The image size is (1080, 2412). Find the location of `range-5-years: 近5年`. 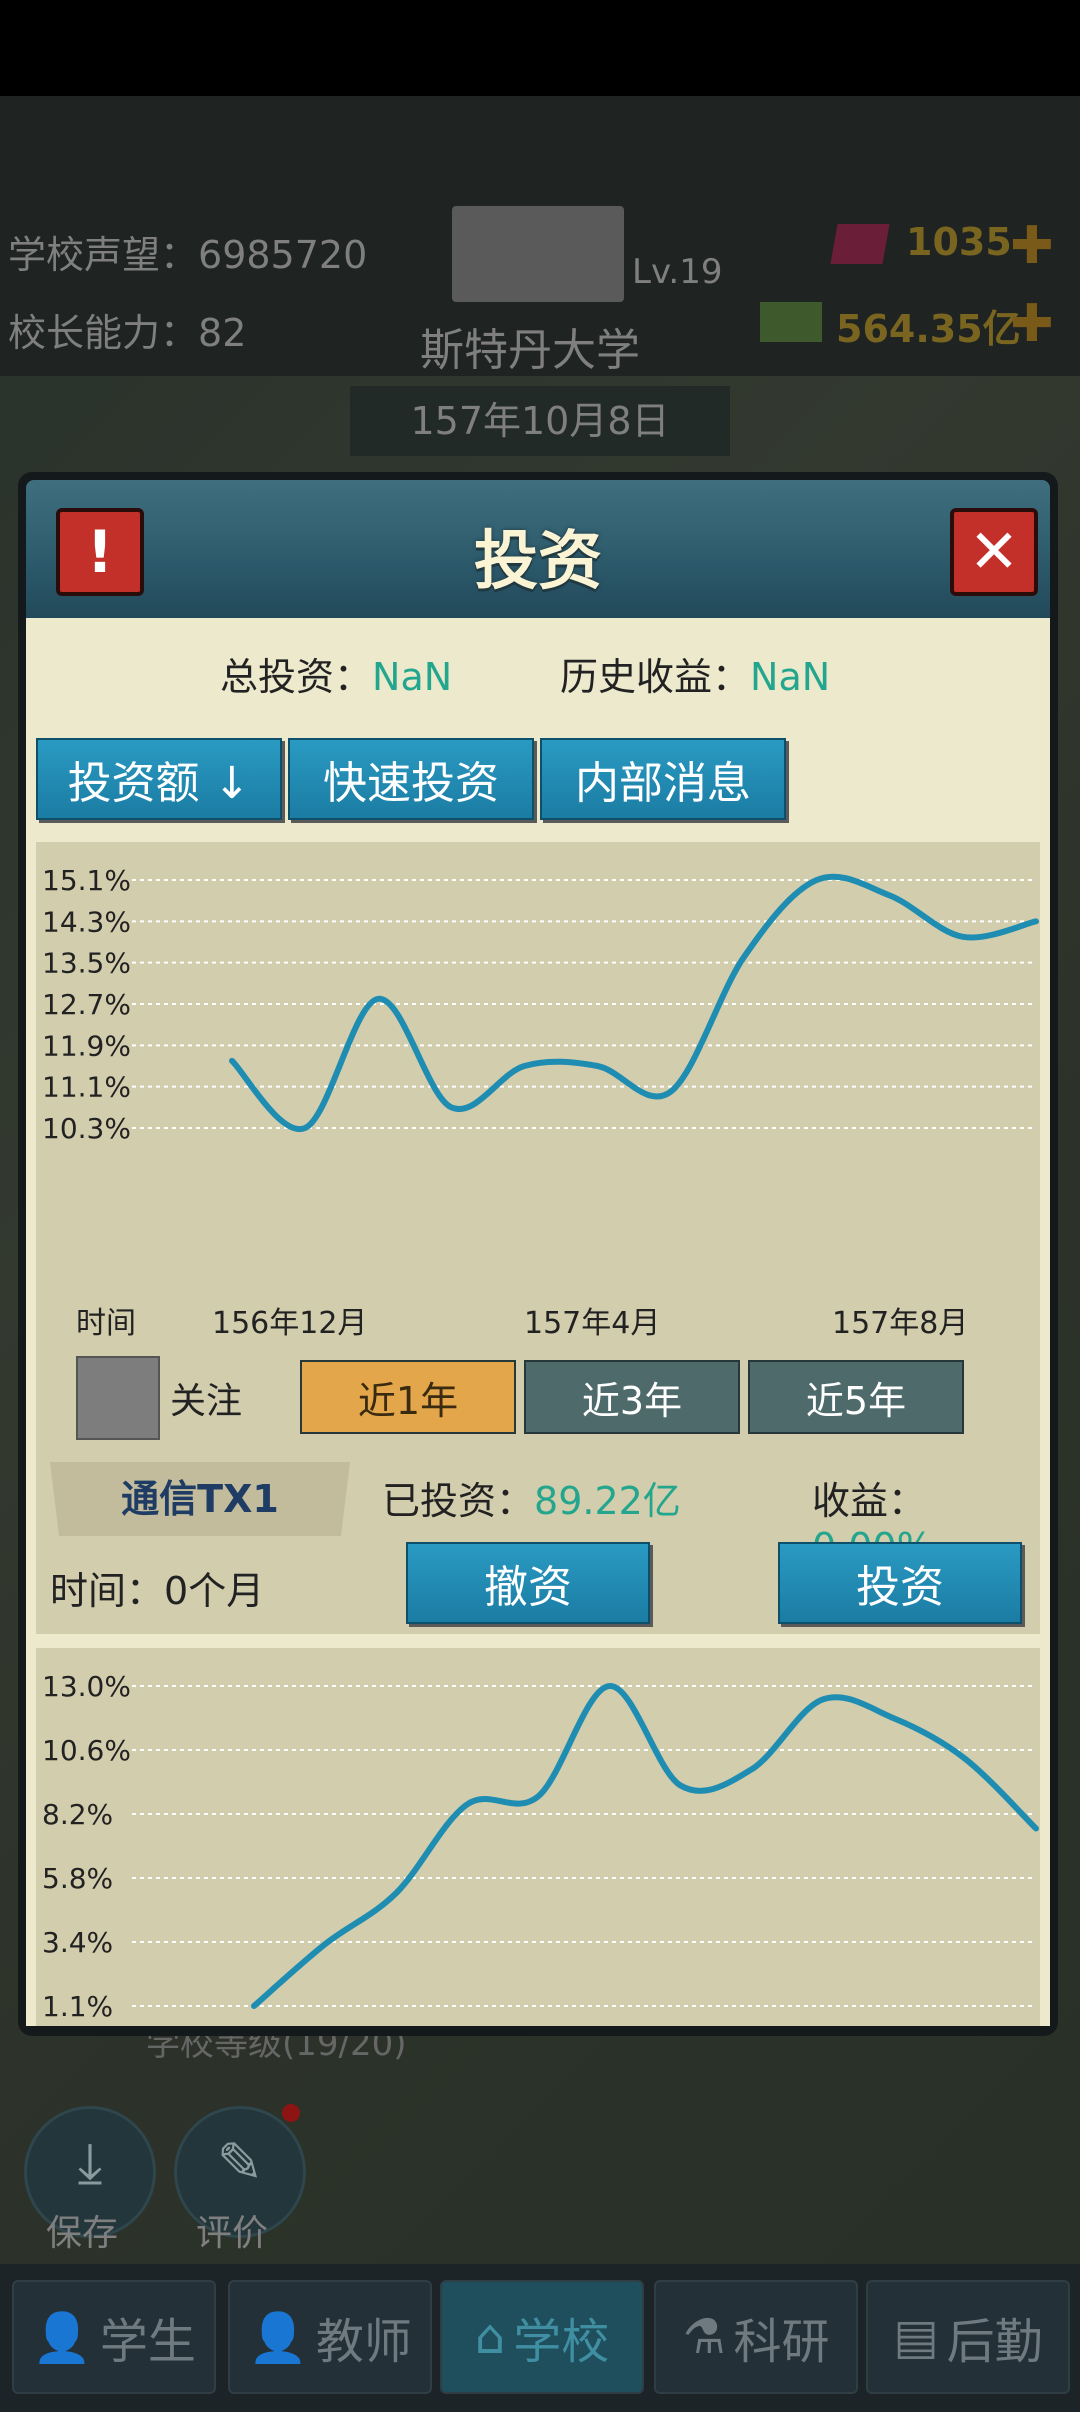

range-5-years: 近5年 is located at coordinates (856, 1397).